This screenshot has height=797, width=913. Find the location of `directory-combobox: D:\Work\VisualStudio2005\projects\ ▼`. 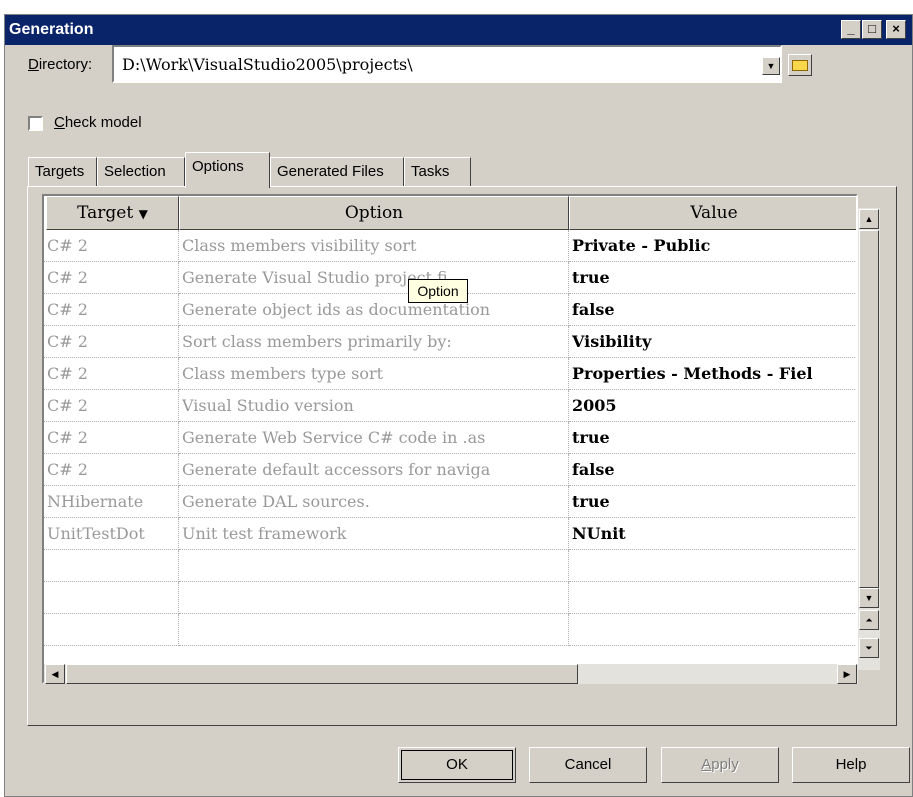

directory-combobox: D:\Work\VisualStudio2005\projects\ ▼ is located at coordinates (447, 64).